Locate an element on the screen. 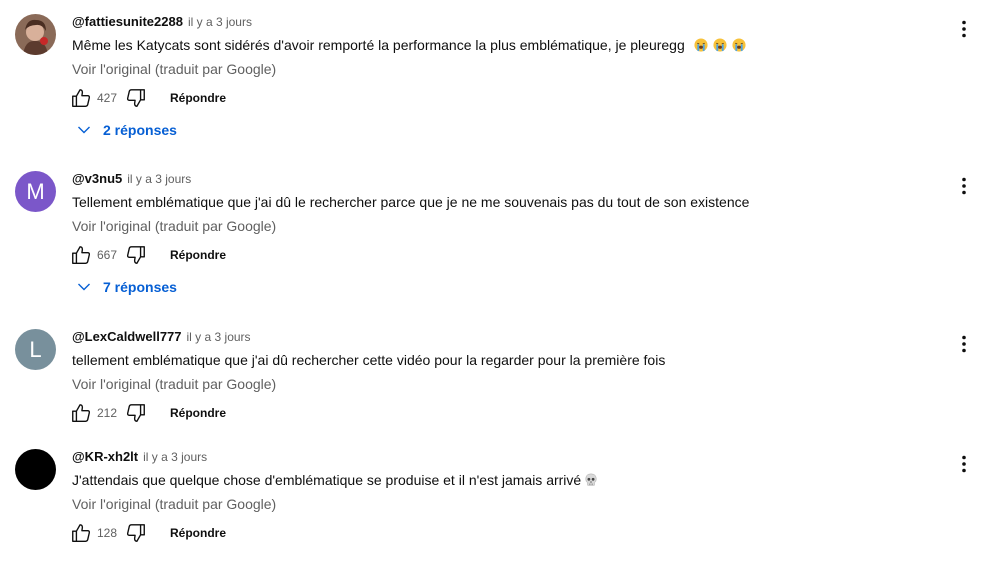 The width and height of the screenshot is (988, 567). comment-header: @fattiesunite2288 il y a 3 jours is located at coordinates (162, 23).